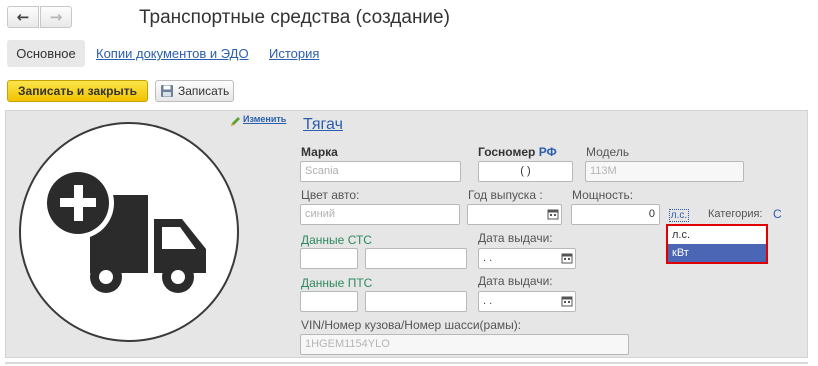 This screenshot has height=366, width=818. Describe the element at coordinates (777, 214) in the screenshot. I see `category-value: С` at that location.